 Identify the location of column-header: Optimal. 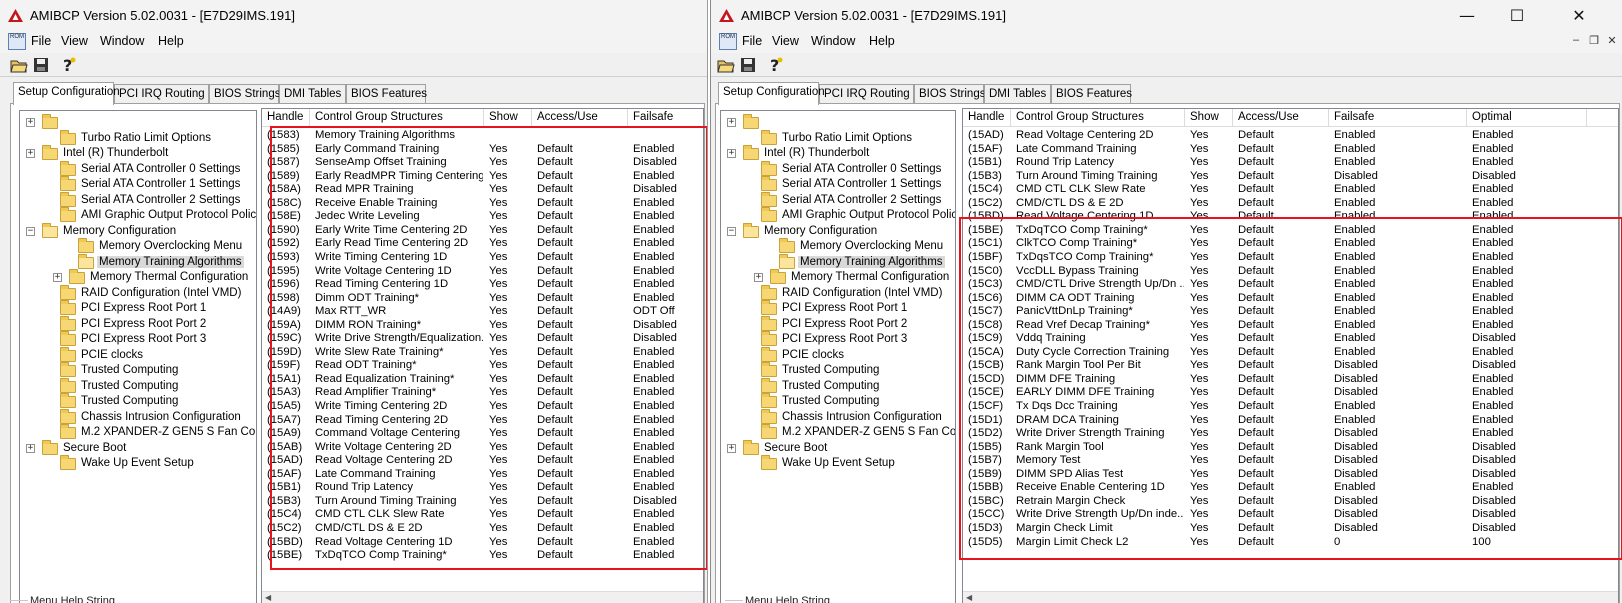
(1527, 118).